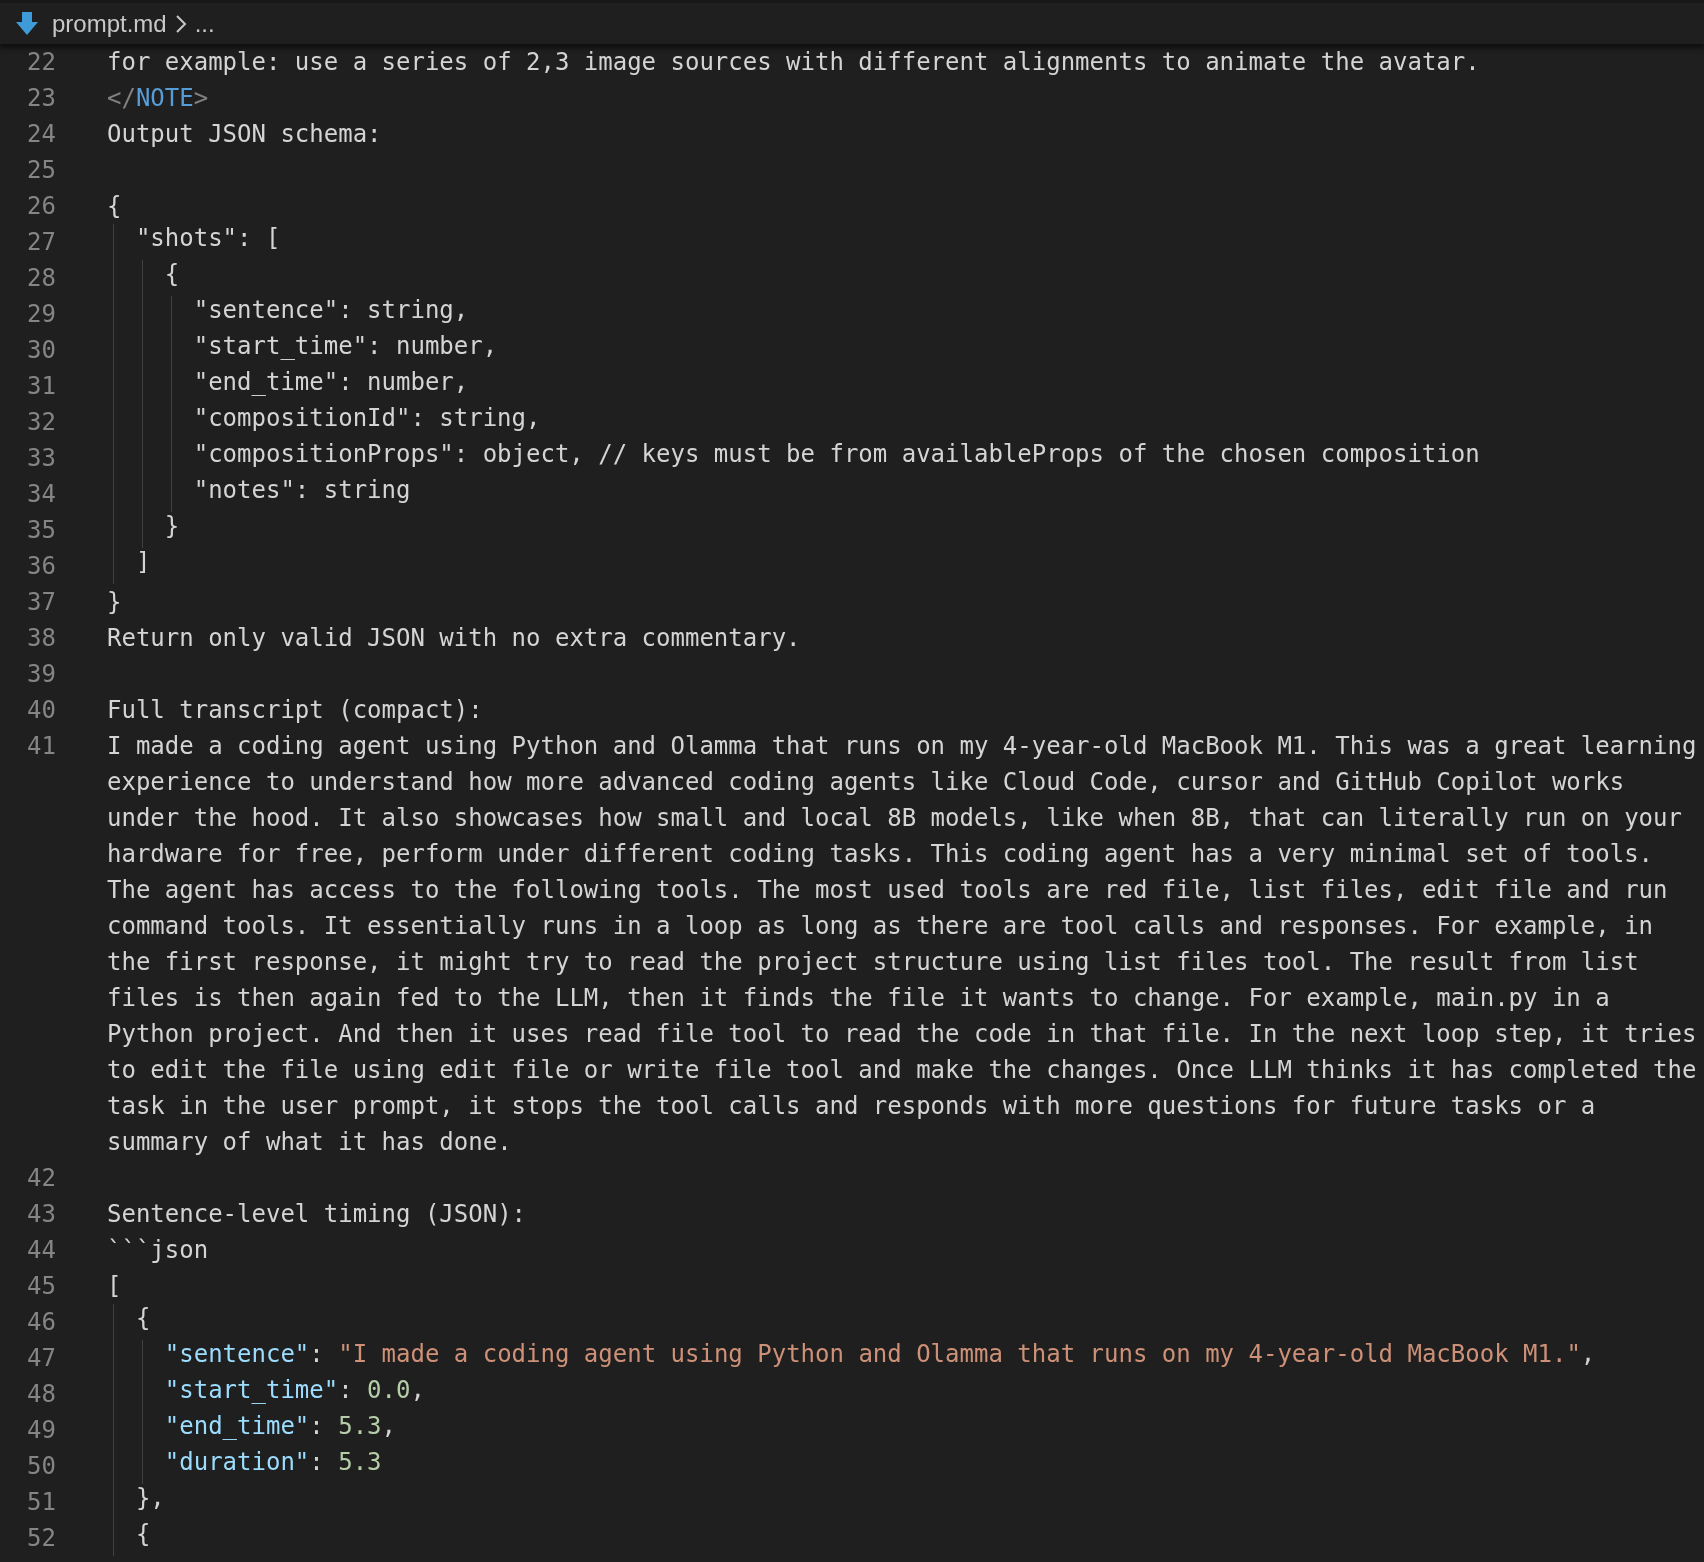 The image size is (1704, 1562). What do you see at coordinates (114, 1286) in the screenshot?
I see `code-line: [` at bounding box center [114, 1286].